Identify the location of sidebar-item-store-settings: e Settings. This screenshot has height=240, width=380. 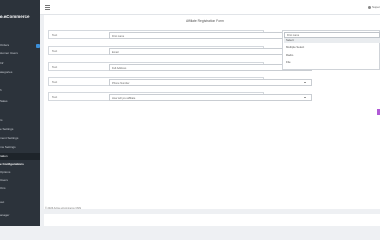
(20, 129).